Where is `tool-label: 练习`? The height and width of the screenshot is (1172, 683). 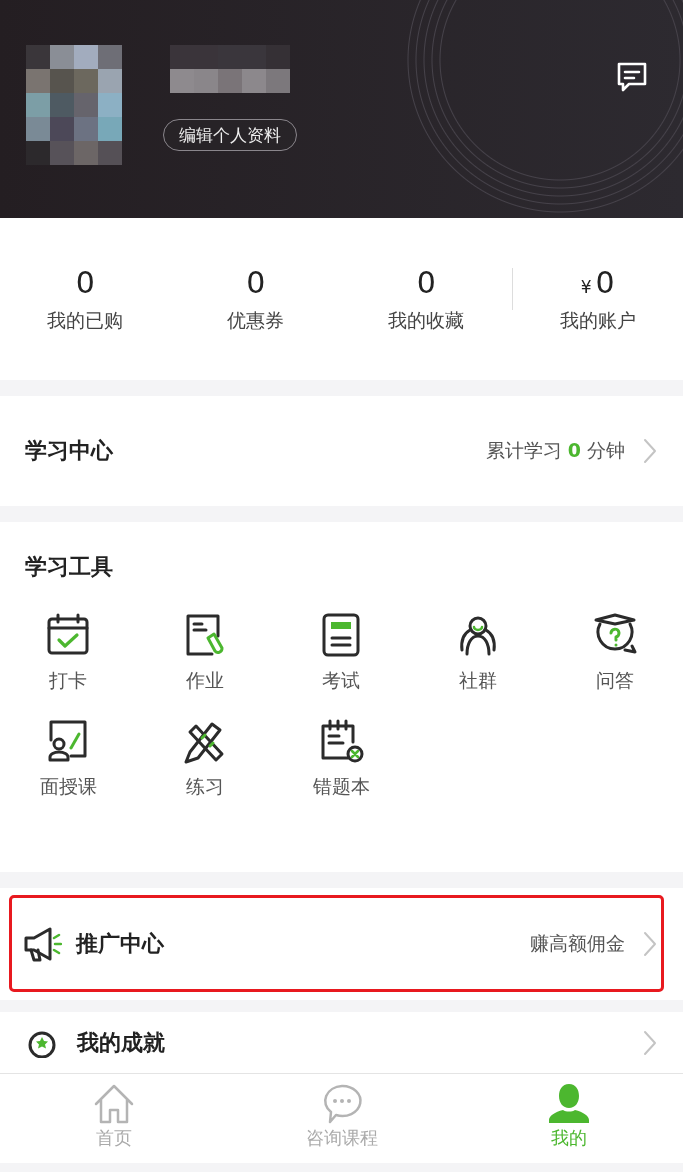 tool-label: 练习 is located at coordinates (204, 786).